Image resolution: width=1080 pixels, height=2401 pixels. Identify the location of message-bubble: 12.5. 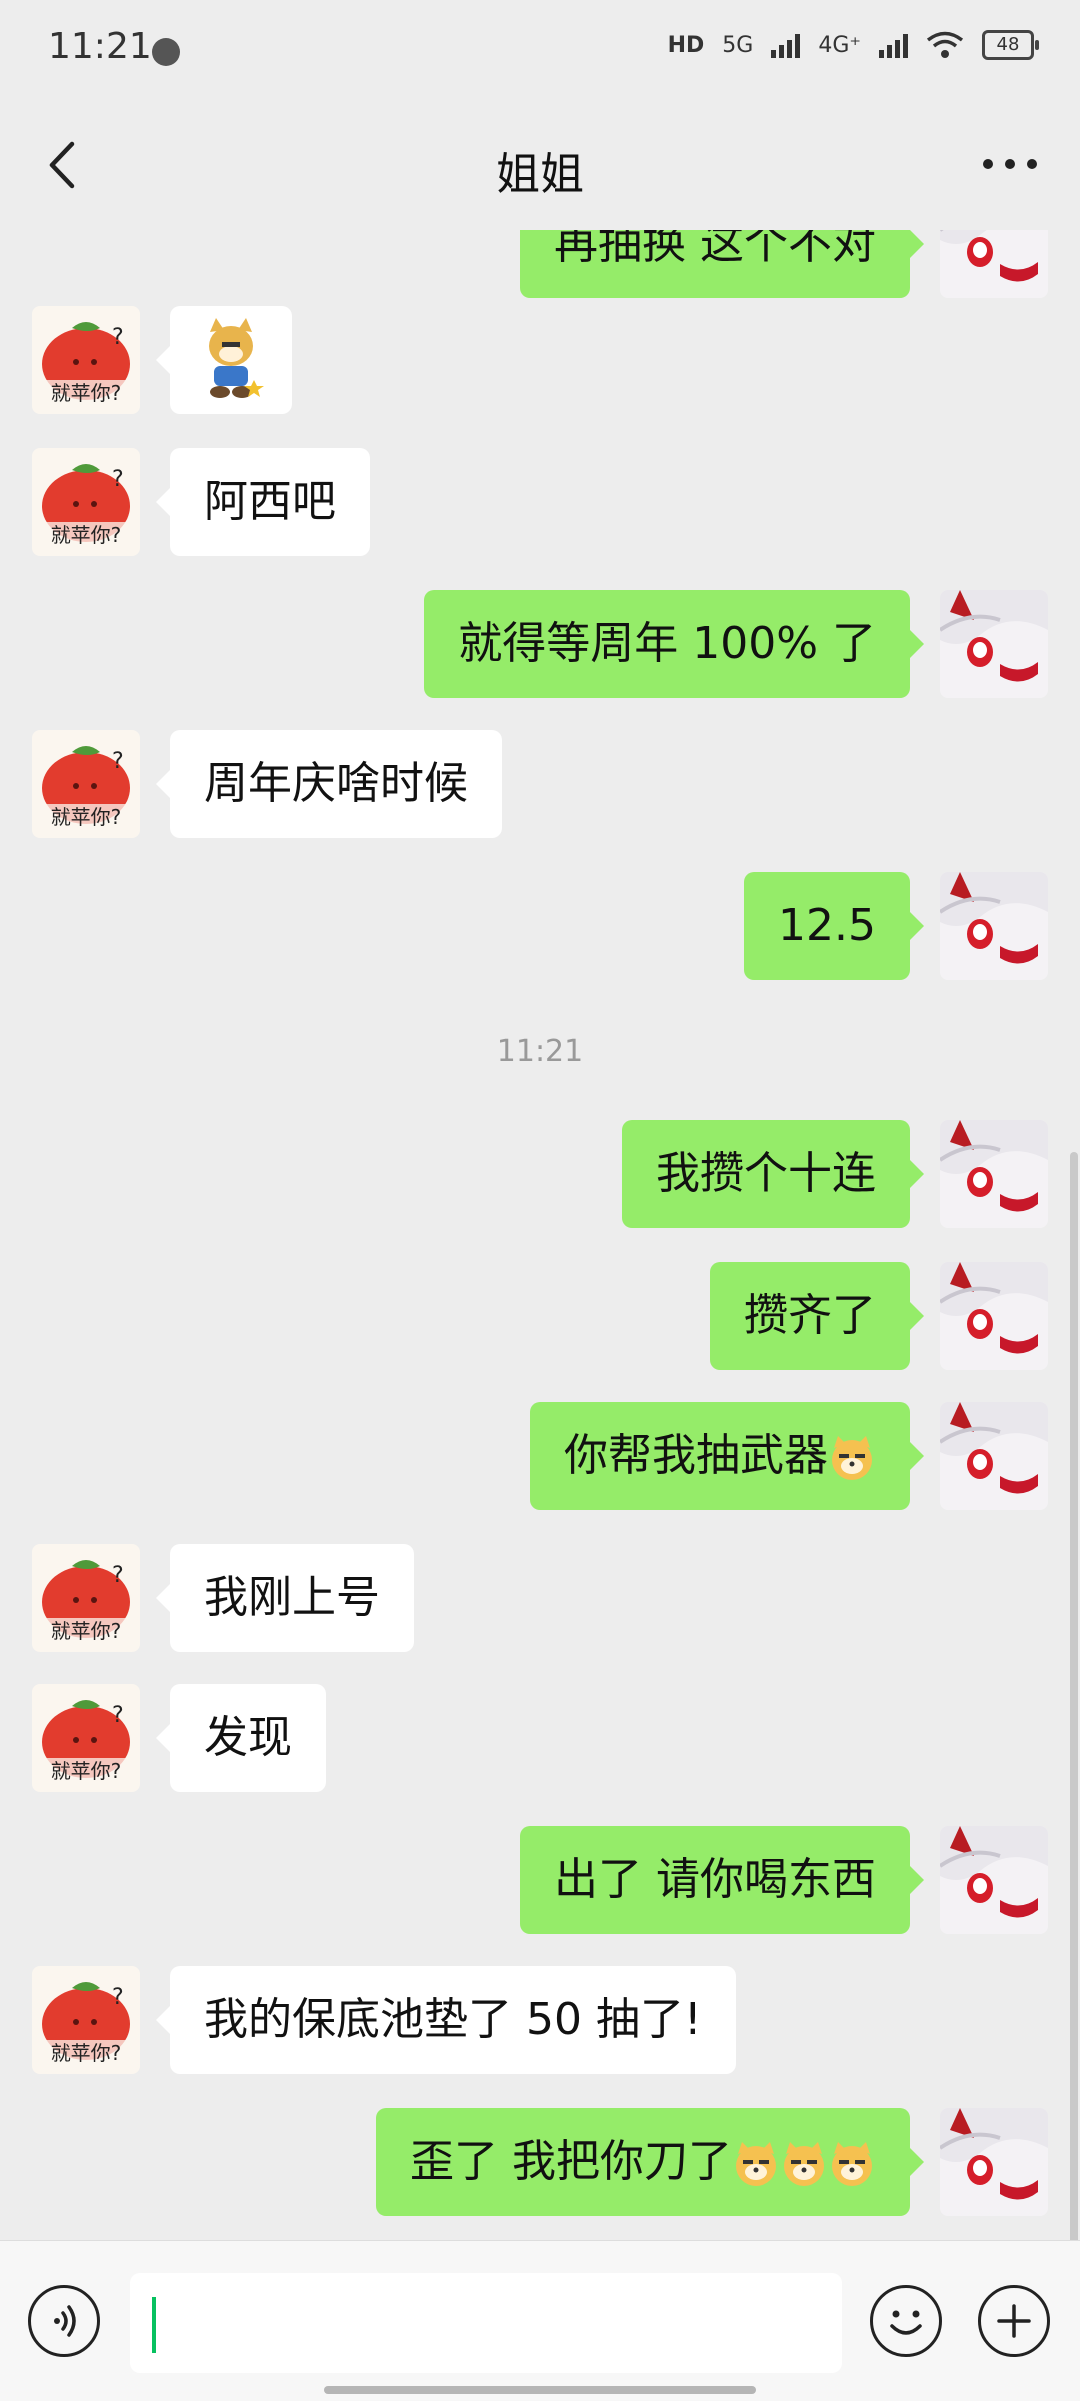
(834, 926).